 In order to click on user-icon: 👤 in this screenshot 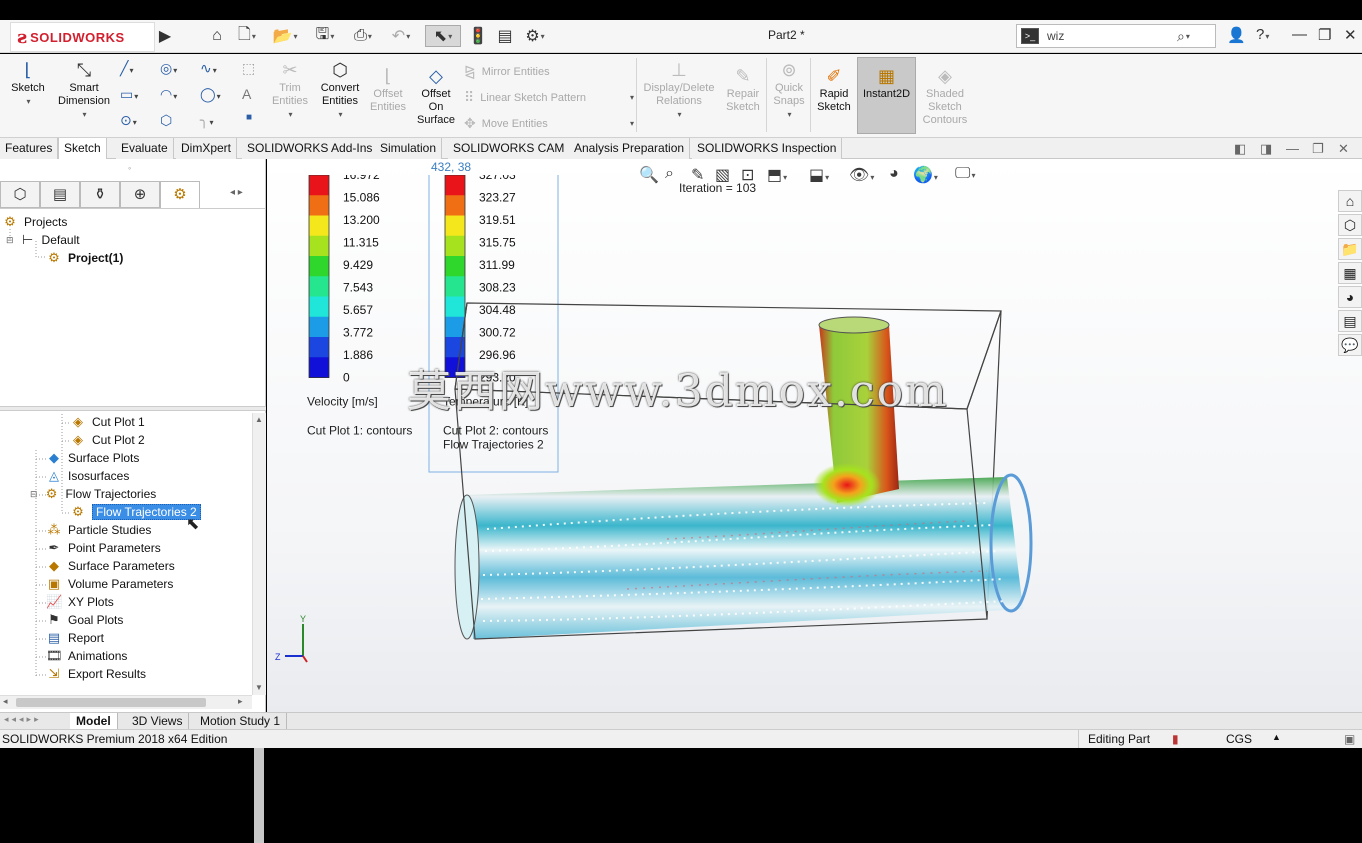, I will do `click(1236, 35)`.